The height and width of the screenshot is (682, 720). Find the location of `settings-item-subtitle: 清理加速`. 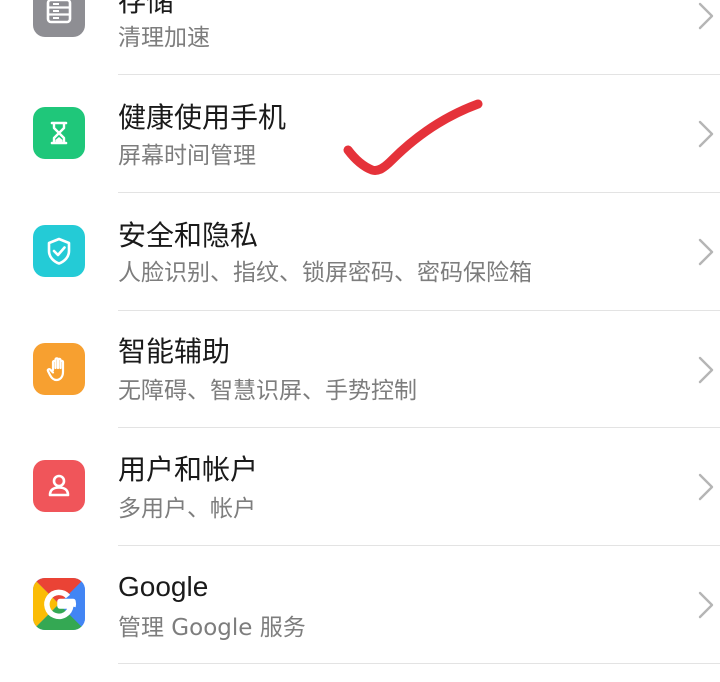

settings-item-subtitle: 清理加速 is located at coordinates (164, 38).